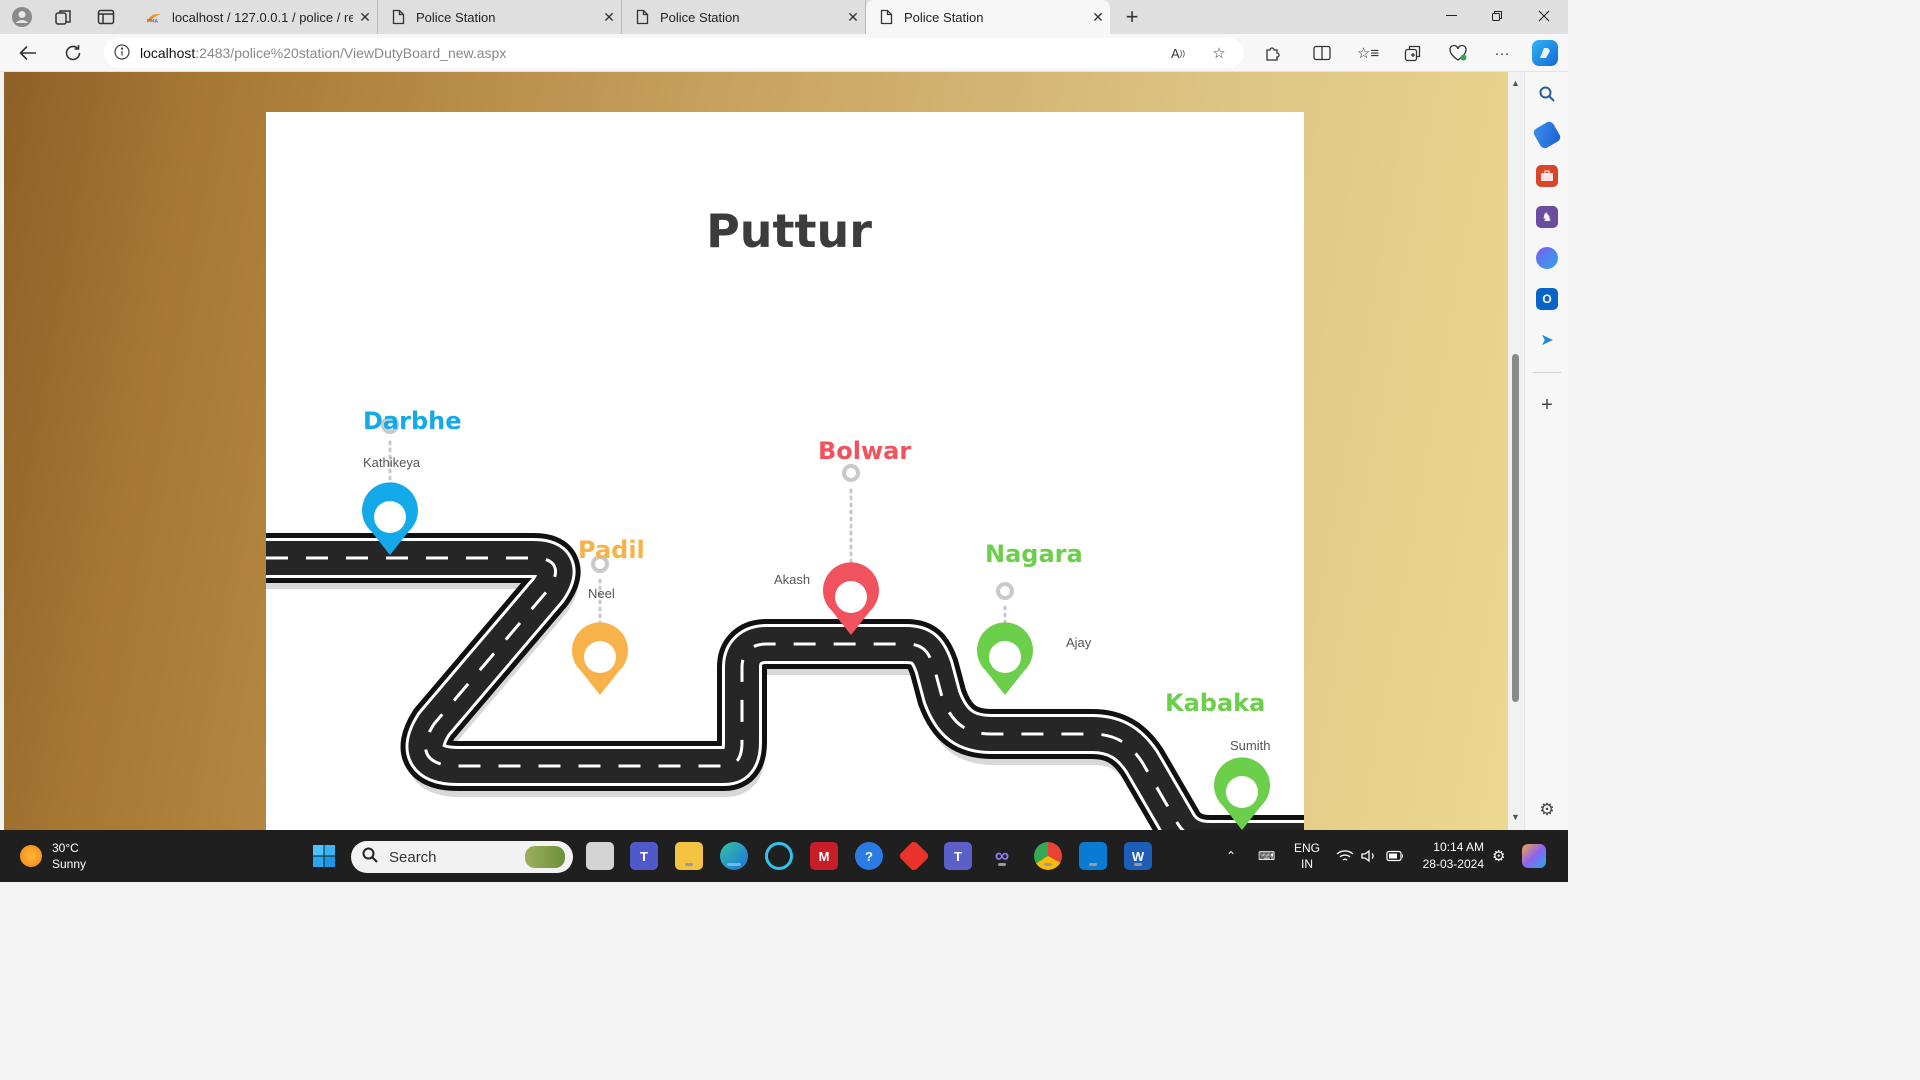 Image resolution: width=1920 pixels, height=1080 pixels. I want to click on new-tab-button: +, so click(1132, 16).